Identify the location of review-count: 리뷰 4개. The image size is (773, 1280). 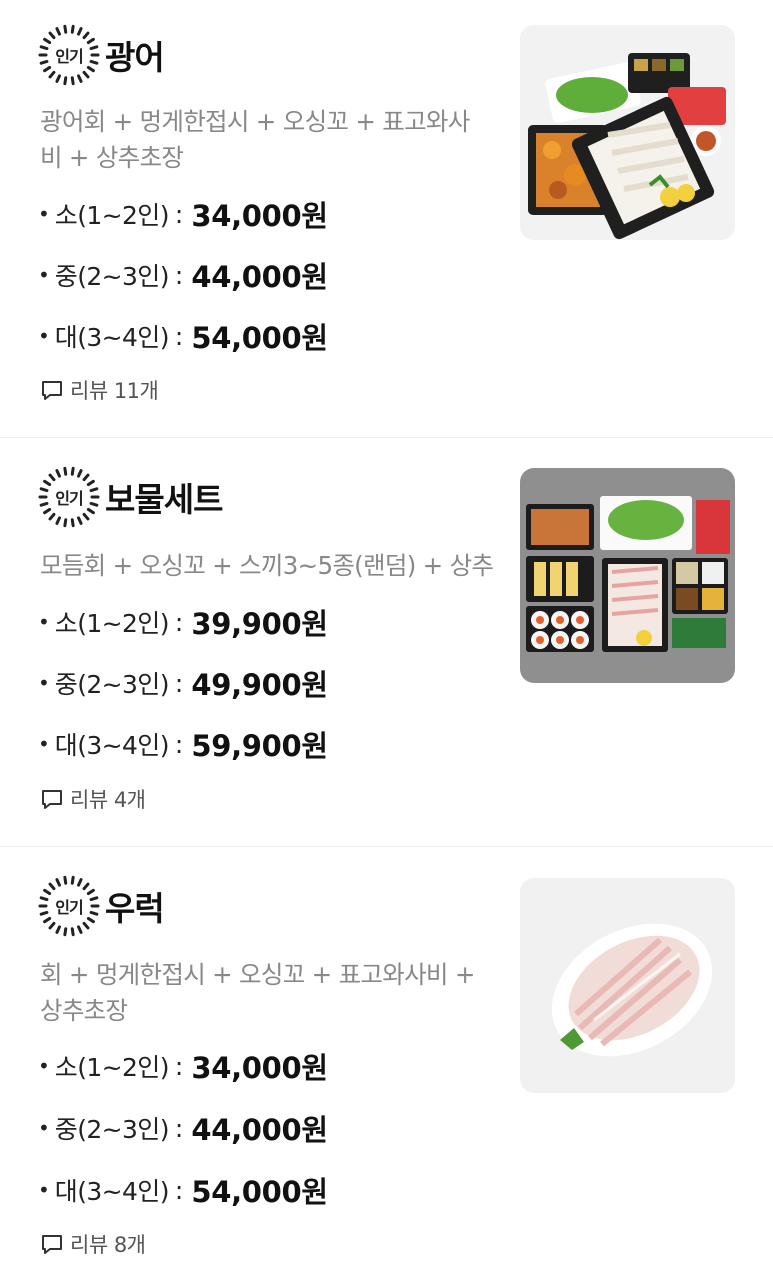
(108, 800).